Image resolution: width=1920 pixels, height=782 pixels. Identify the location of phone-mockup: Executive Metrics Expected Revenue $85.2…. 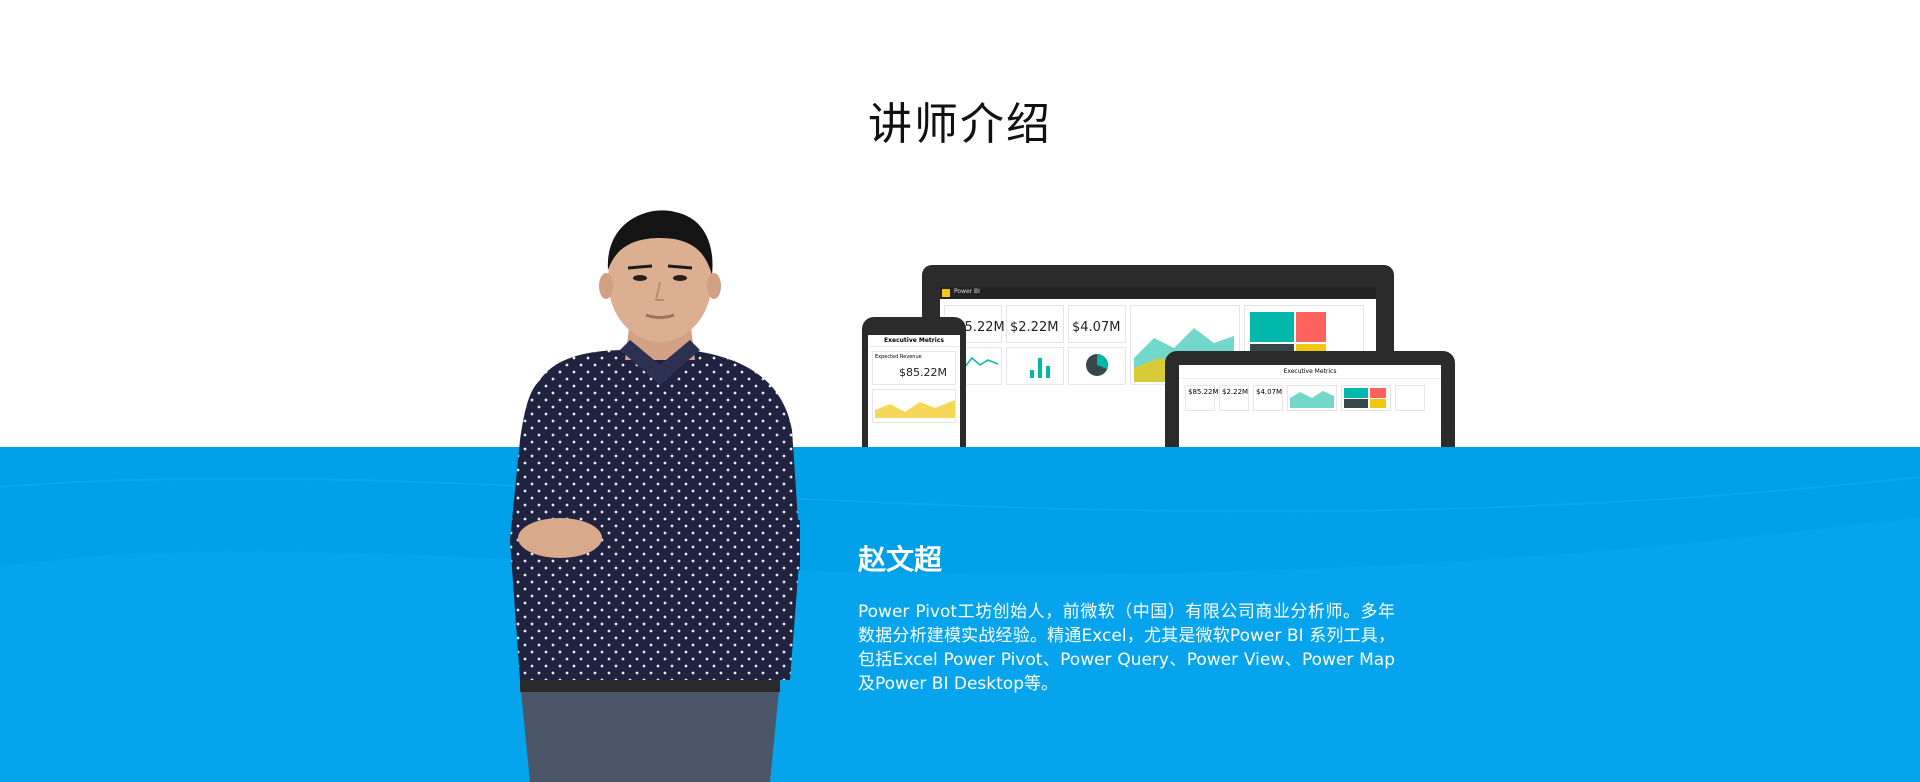
(914, 382).